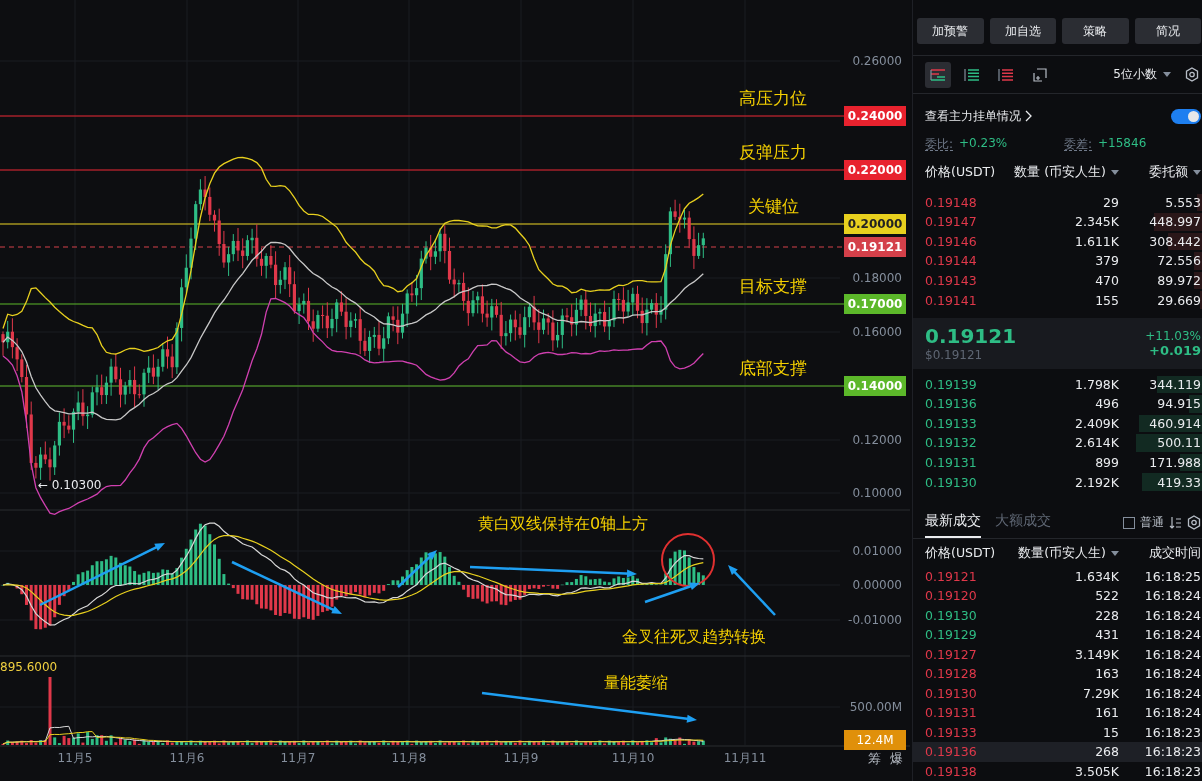  What do you see at coordinates (951, 713) in the screenshot?
I see `trade-price: 0.19131` at bounding box center [951, 713].